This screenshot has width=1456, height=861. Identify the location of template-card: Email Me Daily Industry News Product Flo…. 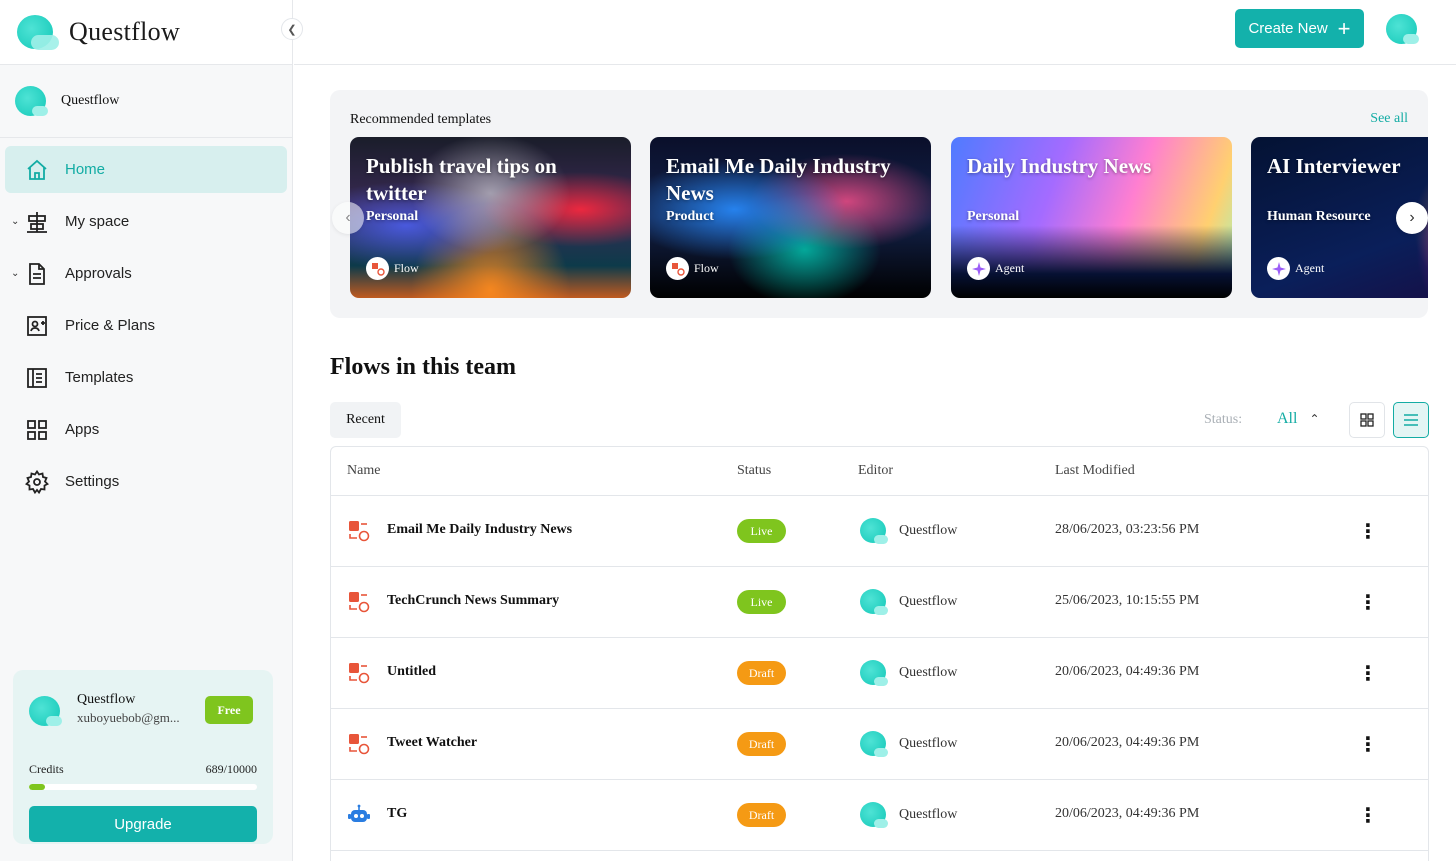
(790, 217).